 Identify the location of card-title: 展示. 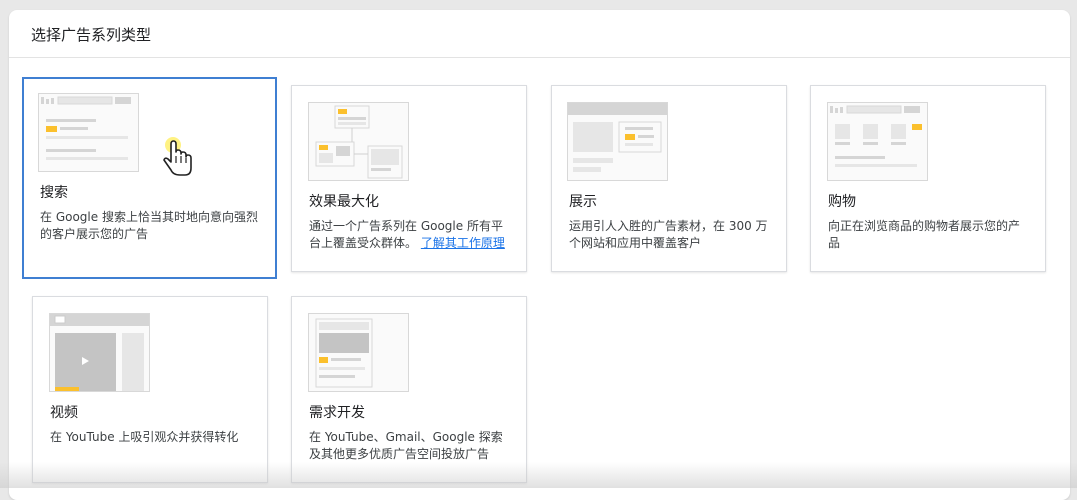
(583, 202).